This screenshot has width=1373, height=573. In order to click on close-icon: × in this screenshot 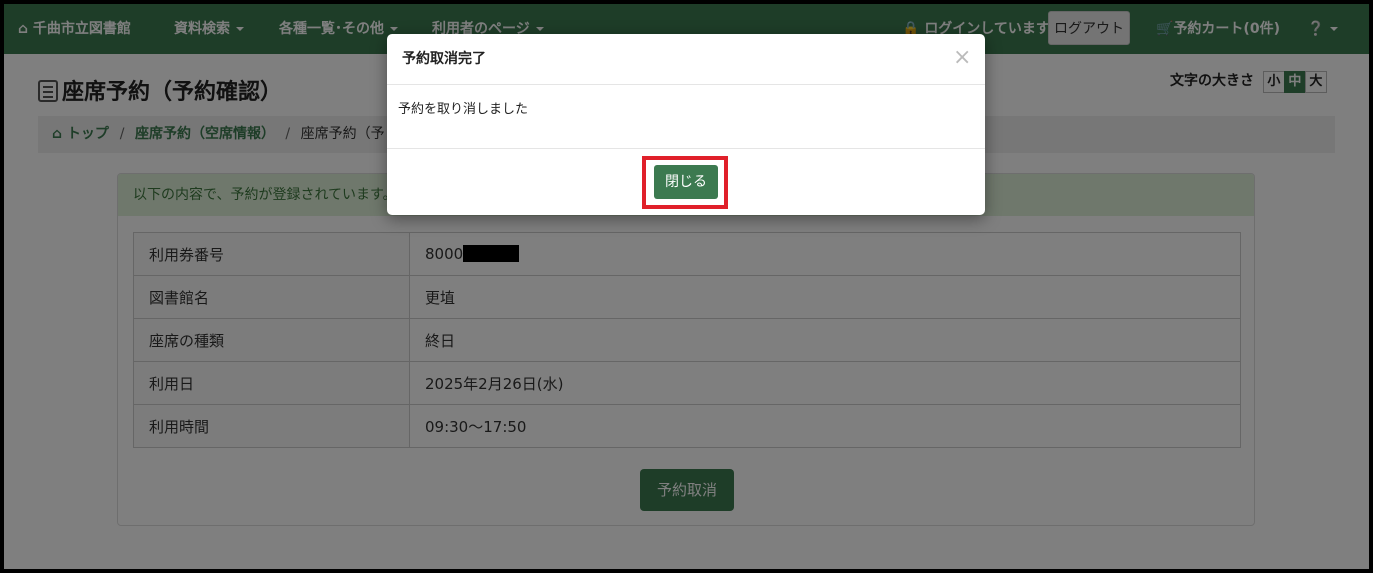, I will do `click(962, 58)`.